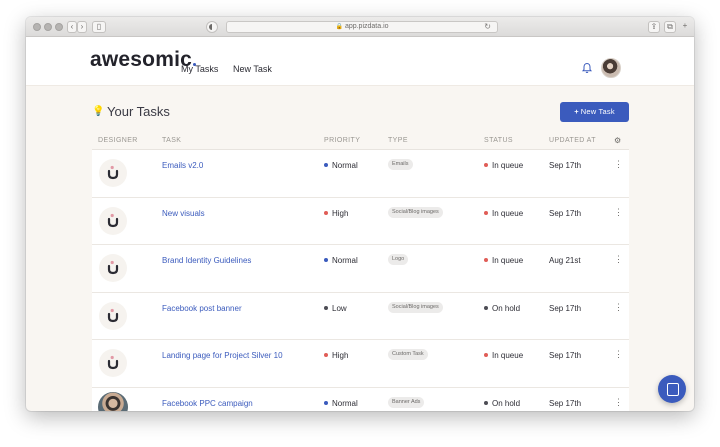 This screenshot has width=720, height=447. Describe the element at coordinates (408, 354) in the screenshot. I see `type-badge: Custom Task` at that location.